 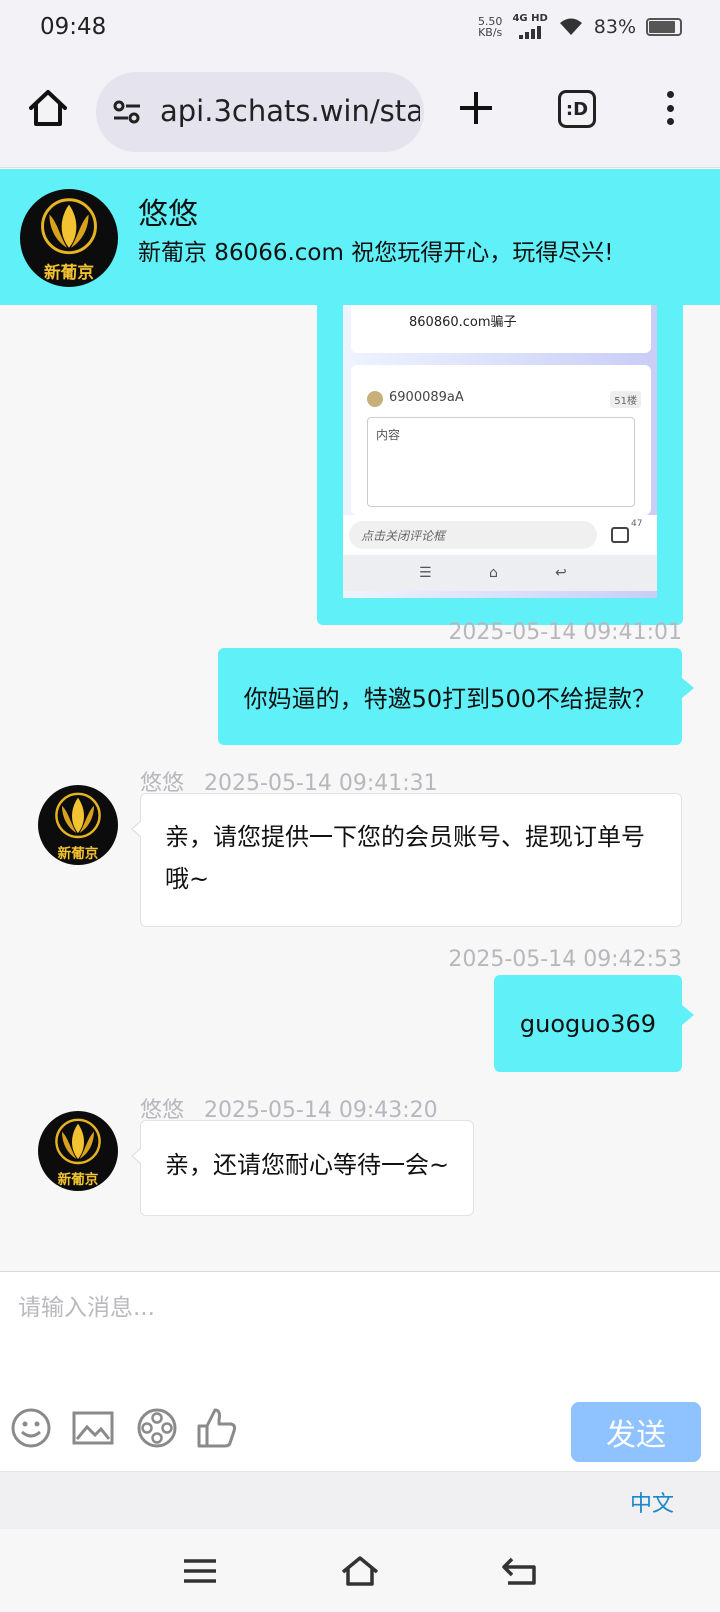 I want to click on net-speed: 5.50 KB/s, so click(x=490, y=26).